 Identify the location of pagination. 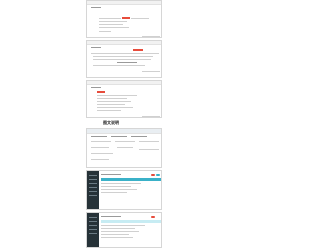
(151, 71).